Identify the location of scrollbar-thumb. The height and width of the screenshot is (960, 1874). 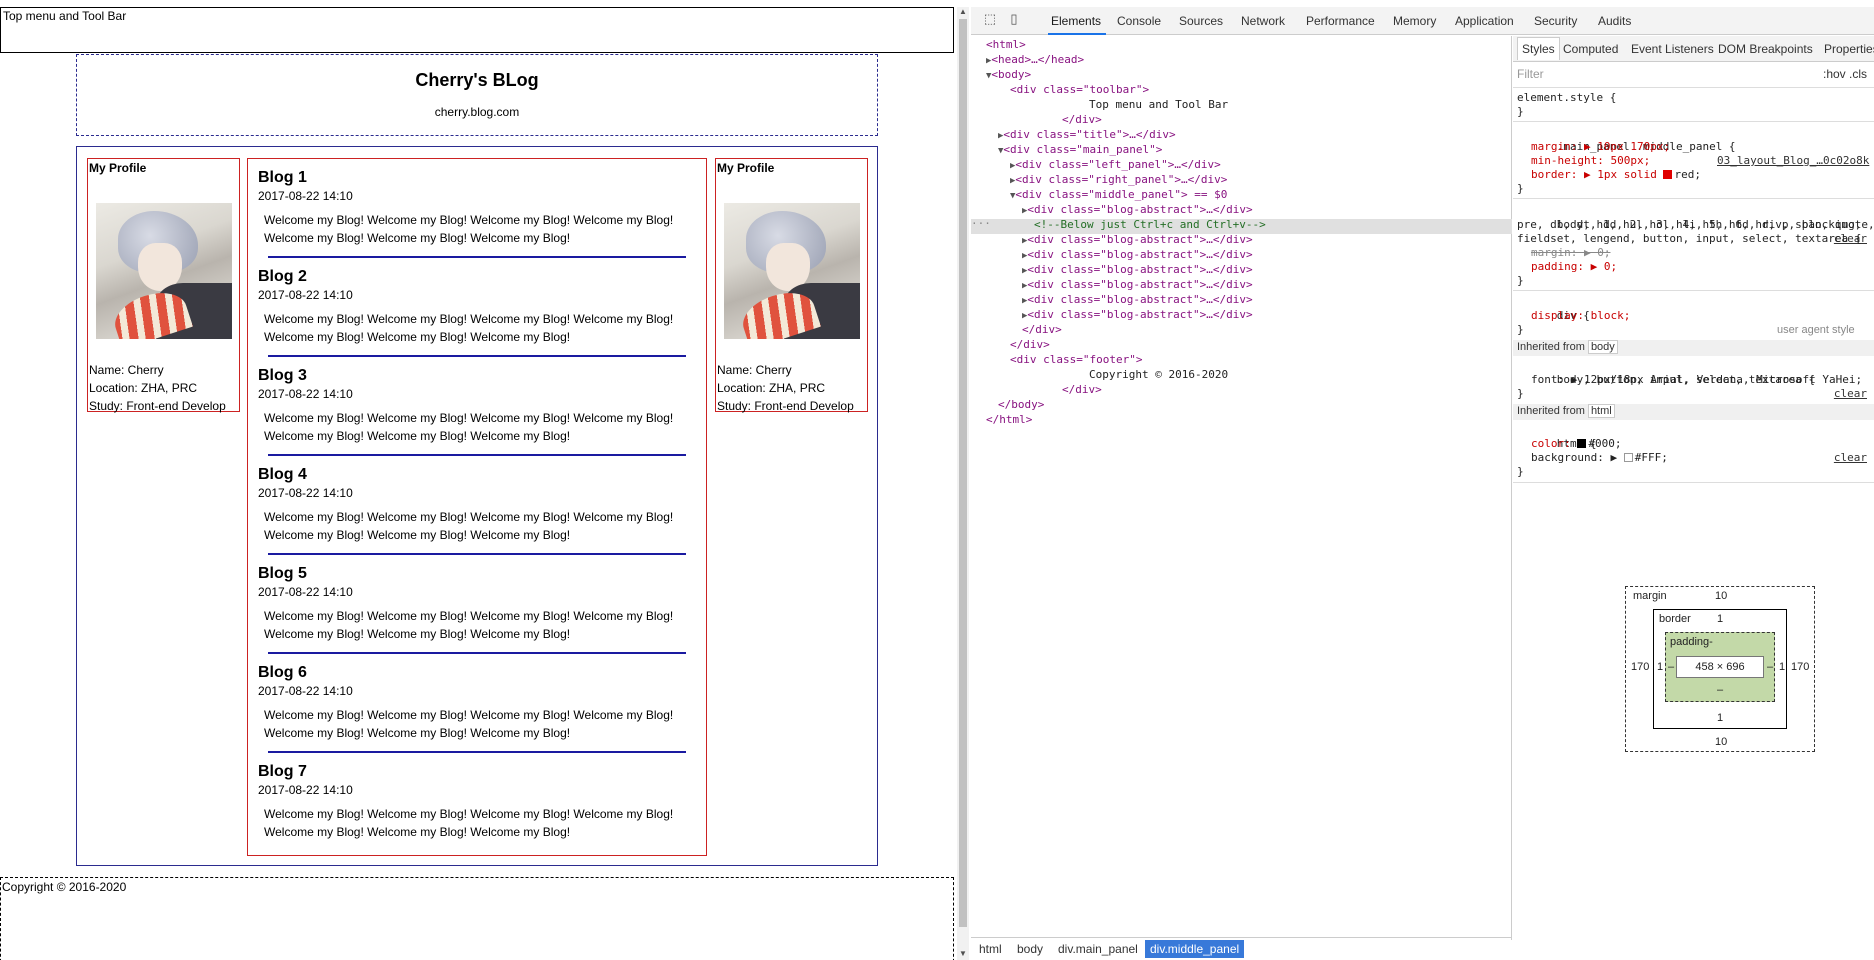
(963, 473).